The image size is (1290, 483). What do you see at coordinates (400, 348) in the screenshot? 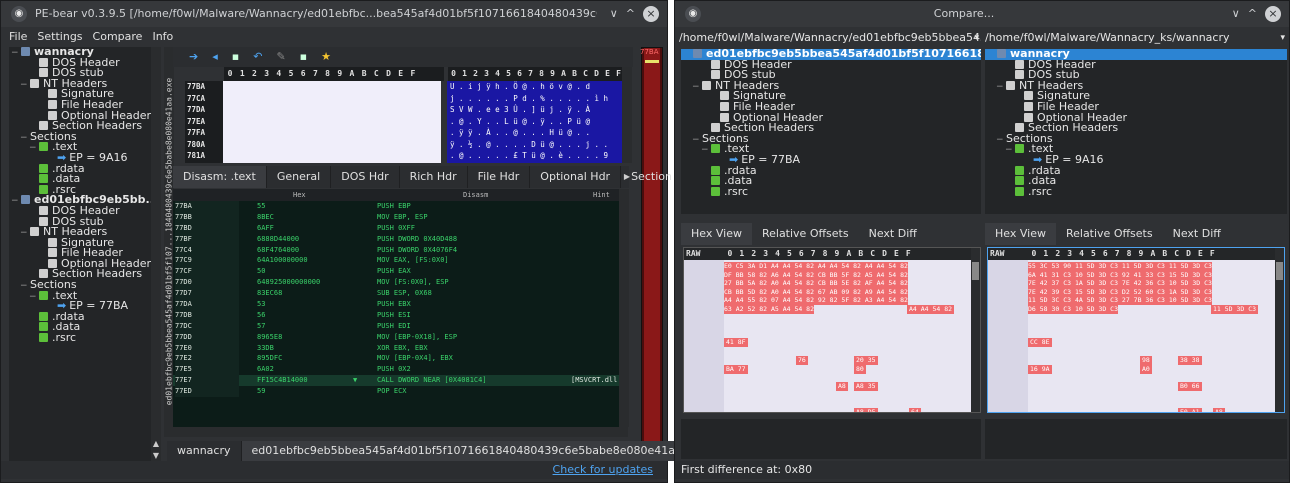
I see `disasm-row: 77E0 33DB XOR EBX, EBX` at bounding box center [400, 348].